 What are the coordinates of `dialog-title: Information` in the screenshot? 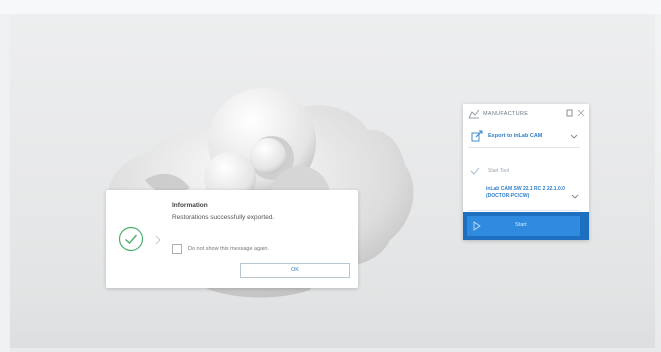 It's located at (190, 205).